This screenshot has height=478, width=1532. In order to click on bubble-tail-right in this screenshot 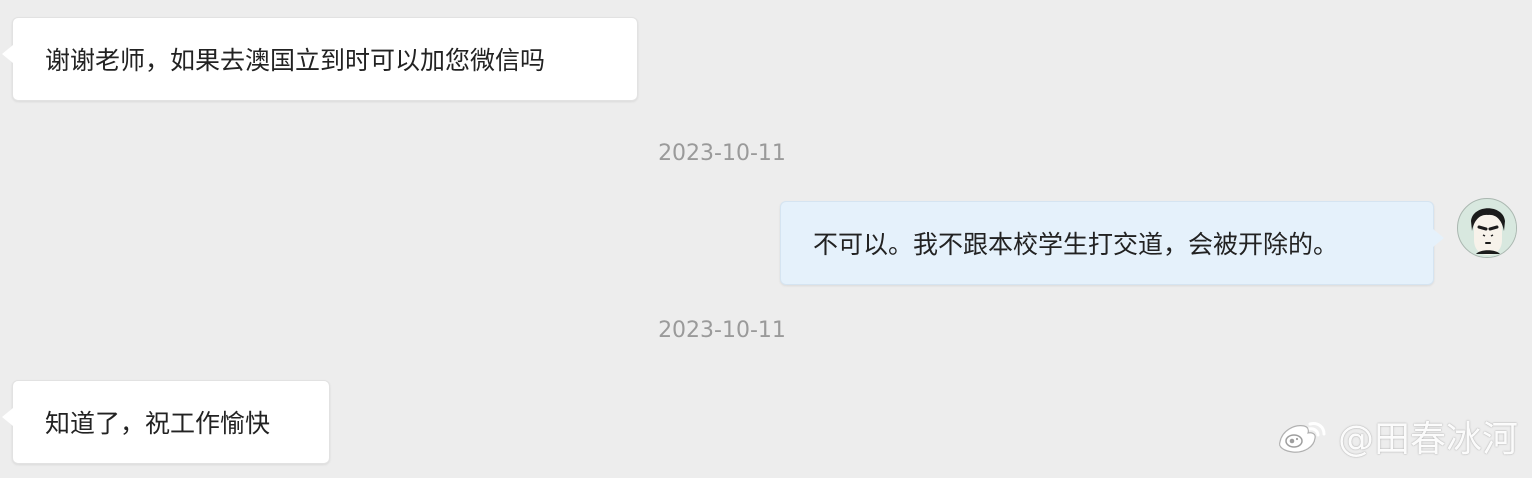, I will do `click(1438, 238)`.